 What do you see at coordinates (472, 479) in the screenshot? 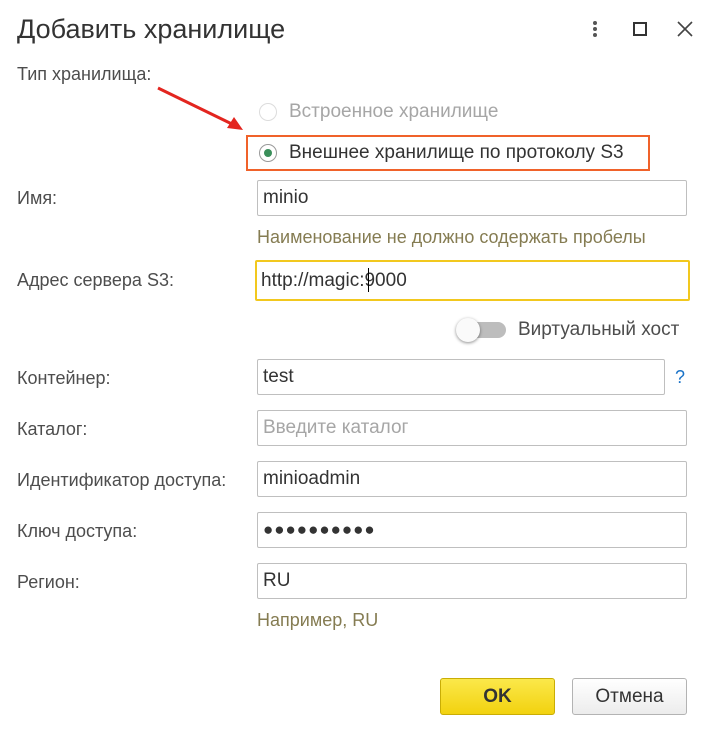
I see `access-id-field: minioadmin` at bounding box center [472, 479].